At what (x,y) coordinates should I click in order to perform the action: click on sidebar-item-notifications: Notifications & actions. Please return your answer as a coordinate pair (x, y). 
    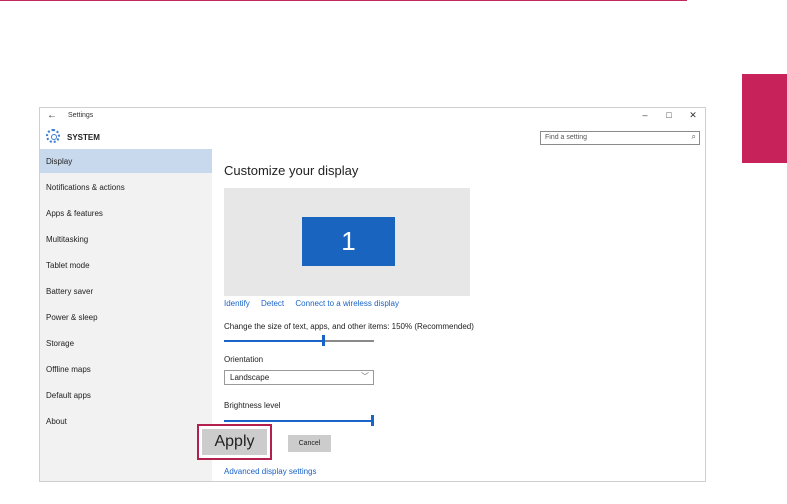
    Looking at the image, I should click on (126, 187).